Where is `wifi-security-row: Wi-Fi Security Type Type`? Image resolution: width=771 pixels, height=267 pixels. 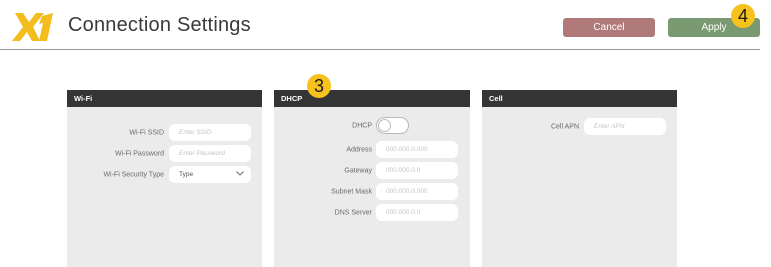 wifi-security-row: Wi-Fi Security Type Type is located at coordinates (164, 174).